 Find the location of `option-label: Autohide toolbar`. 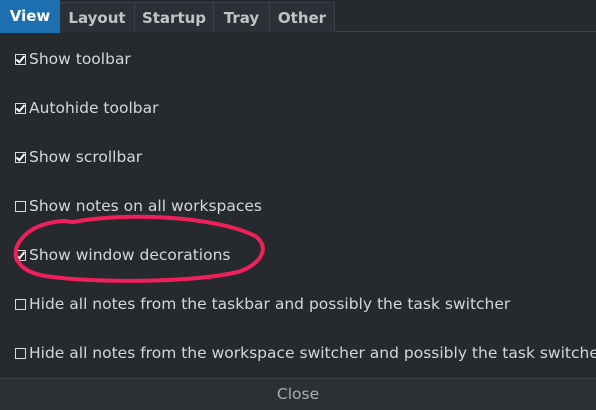

option-label: Autohide toolbar is located at coordinates (94, 108).